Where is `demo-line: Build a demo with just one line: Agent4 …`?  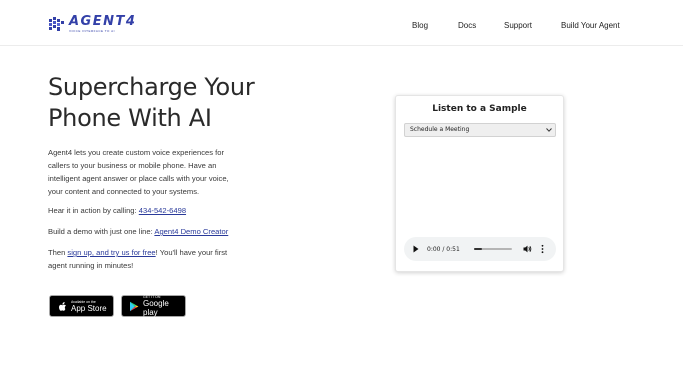 demo-line: Build a demo with just one line: Agent4 … is located at coordinates (146, 232).